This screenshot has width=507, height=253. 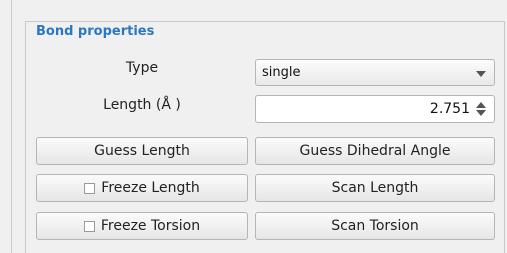 I want to click on guess-length-button: Guess Length, so click(x=142, y=151).